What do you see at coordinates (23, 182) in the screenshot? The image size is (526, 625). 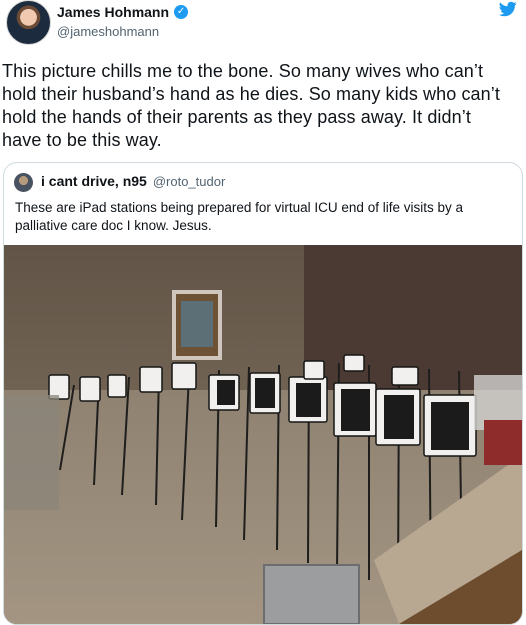 I see `quoted-author-avatar` at bounding box center [23, 182].